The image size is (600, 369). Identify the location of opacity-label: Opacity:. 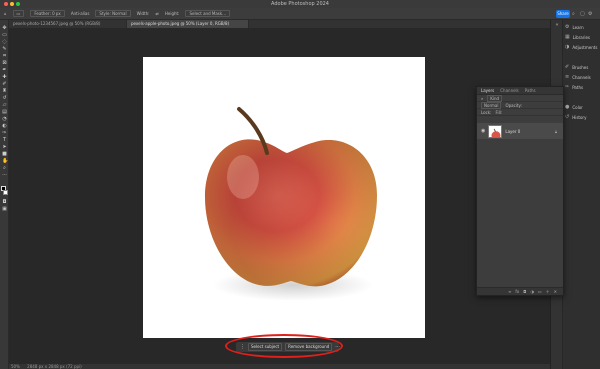
(513, 105).